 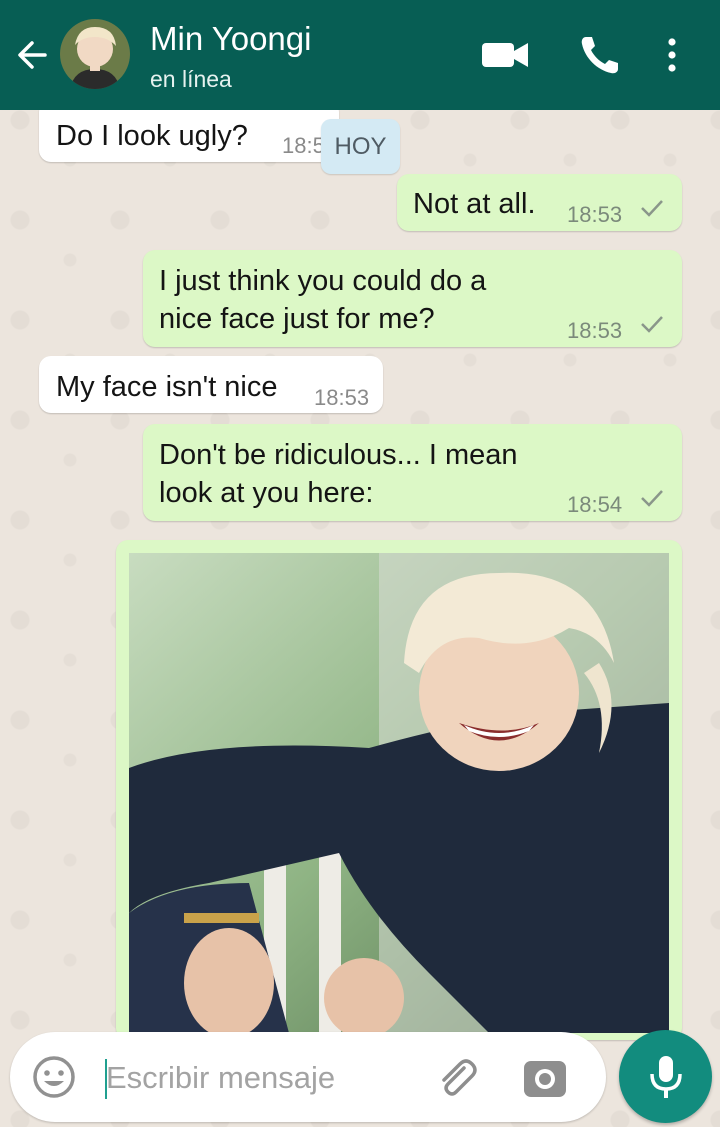 What do you see at coordinates (360, 55) in the screenshot?
I see `chat-header: Min Yoongi en línea` at bounding box center [360, 55].